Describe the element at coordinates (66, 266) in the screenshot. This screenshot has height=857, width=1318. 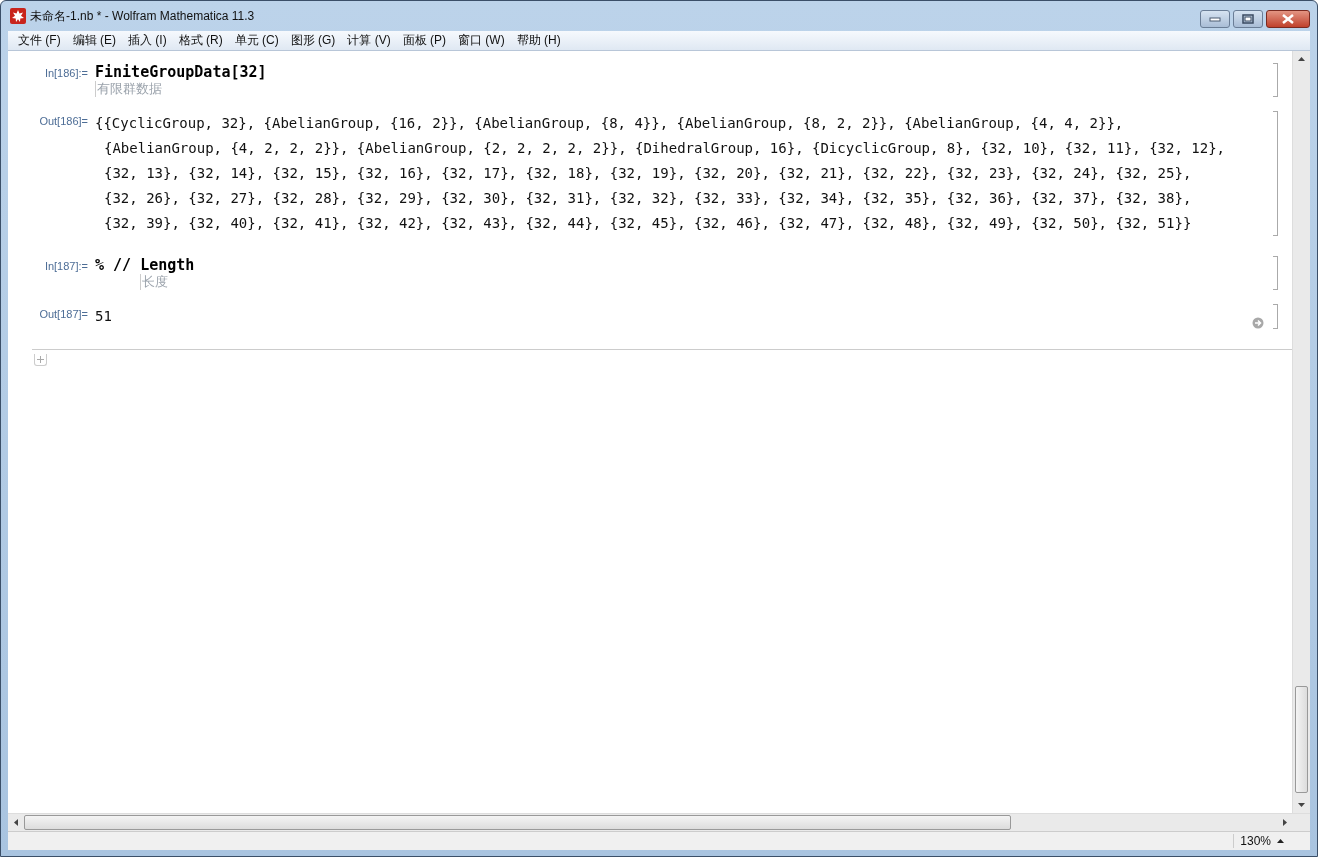
I see `cell-label: In[187]:=` at that location.